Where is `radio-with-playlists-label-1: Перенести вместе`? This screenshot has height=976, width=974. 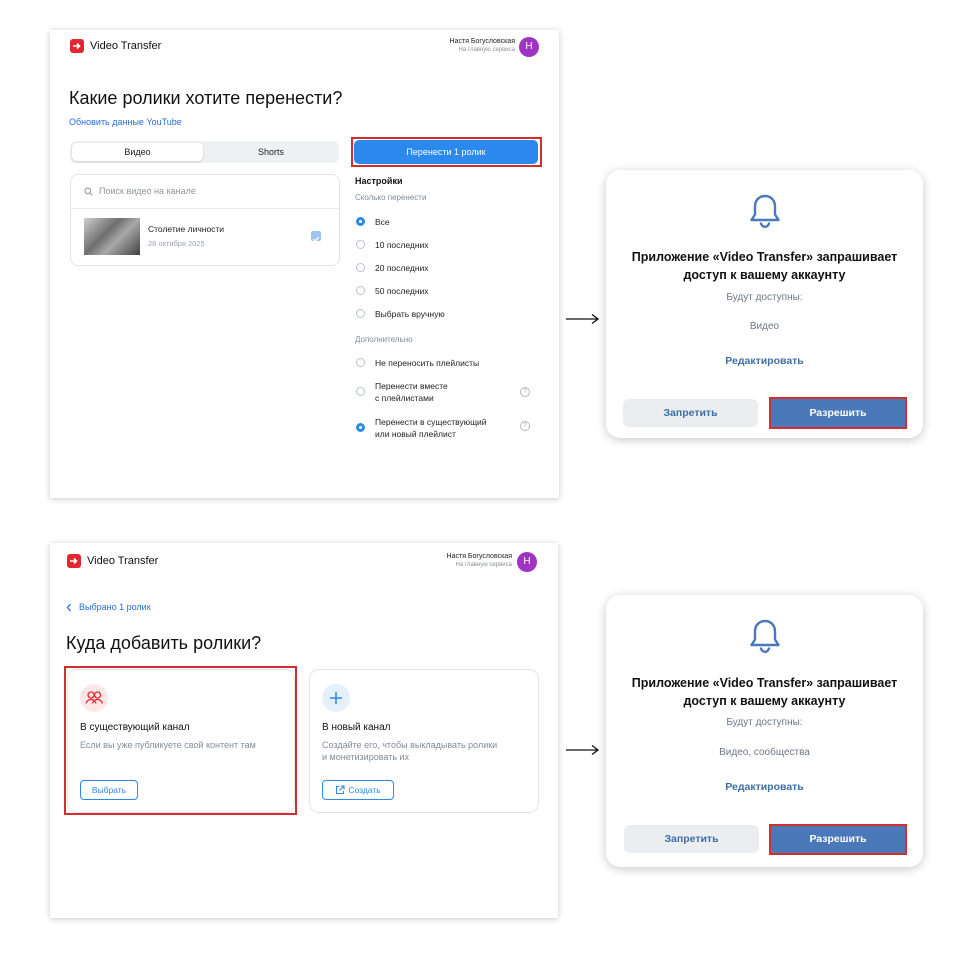 radio-with-playlists-label-1: Перенести вместе is located at coordinates (411, 386).